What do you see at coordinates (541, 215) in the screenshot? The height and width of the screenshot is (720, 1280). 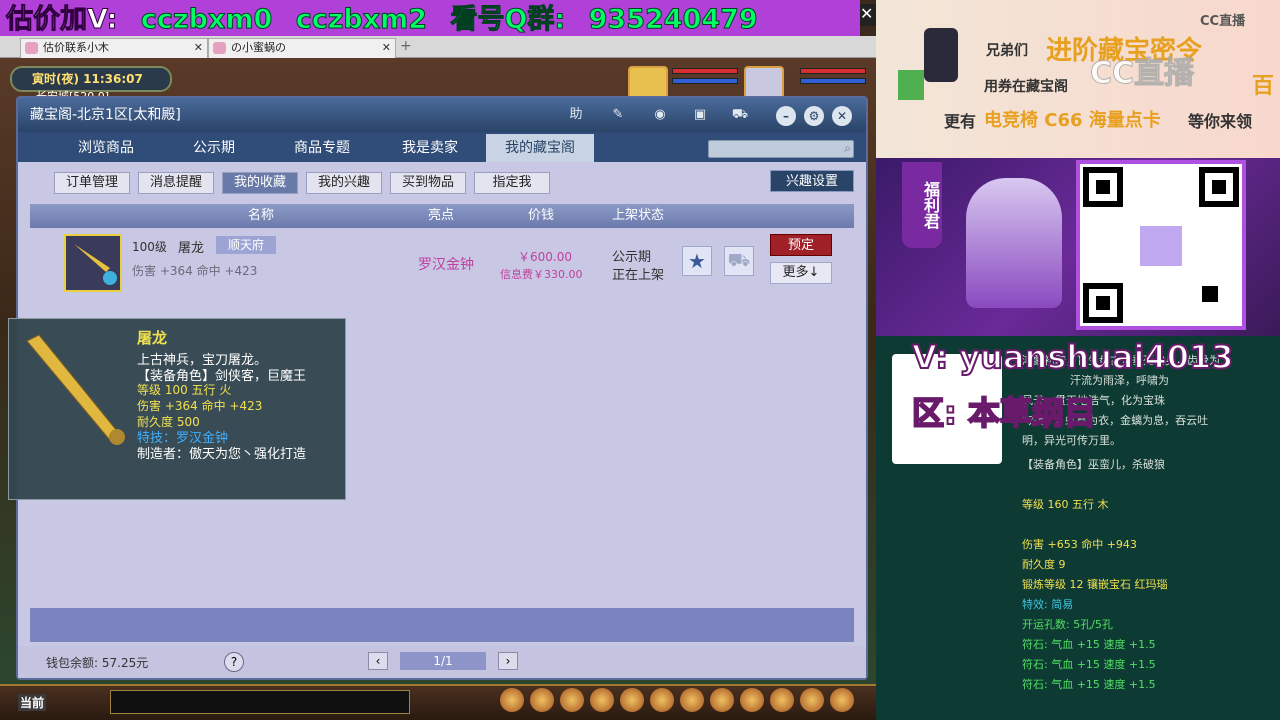 I see `col-price: 价钱` at bounding box center [541, 215].